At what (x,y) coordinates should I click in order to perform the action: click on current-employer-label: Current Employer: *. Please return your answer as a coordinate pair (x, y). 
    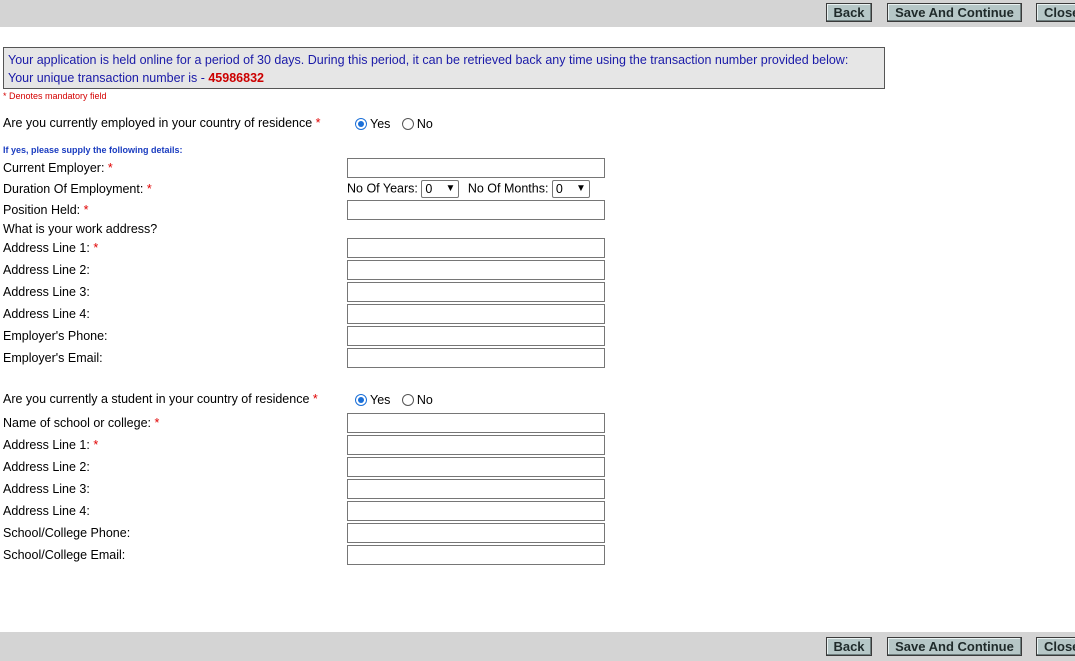
    Looking at the image, I should click on (58, 168).